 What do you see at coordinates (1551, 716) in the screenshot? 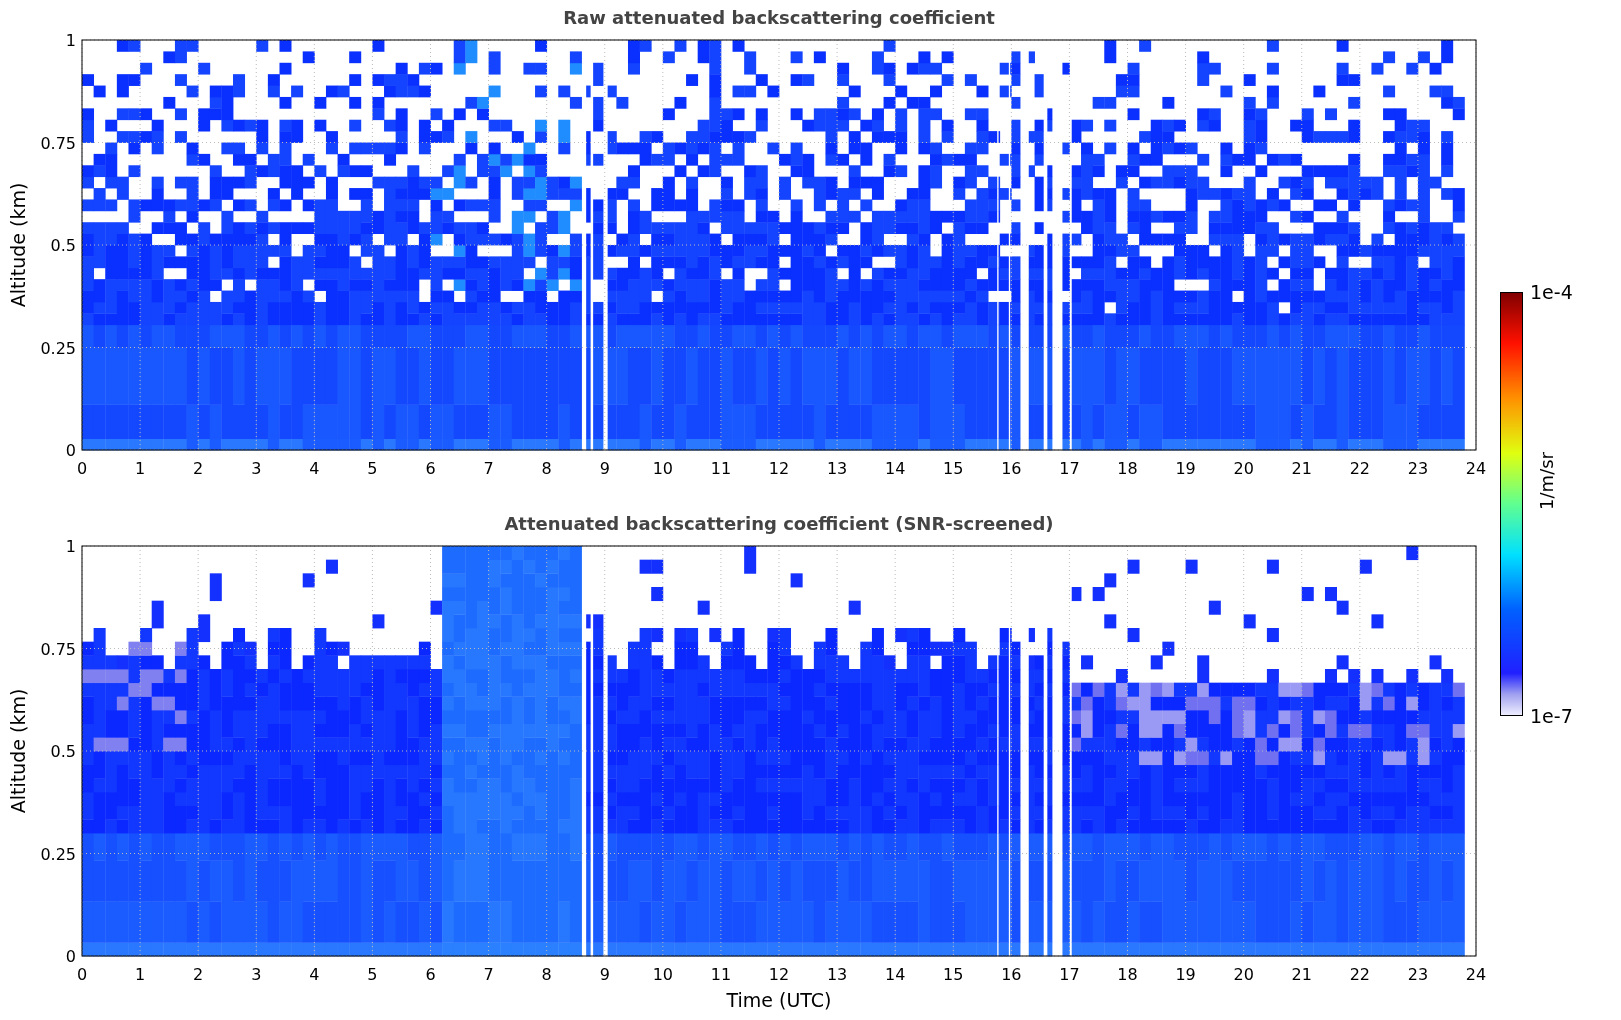
I see `colorbar-min-label: 1e-7` at bounding box center [1551, 716].